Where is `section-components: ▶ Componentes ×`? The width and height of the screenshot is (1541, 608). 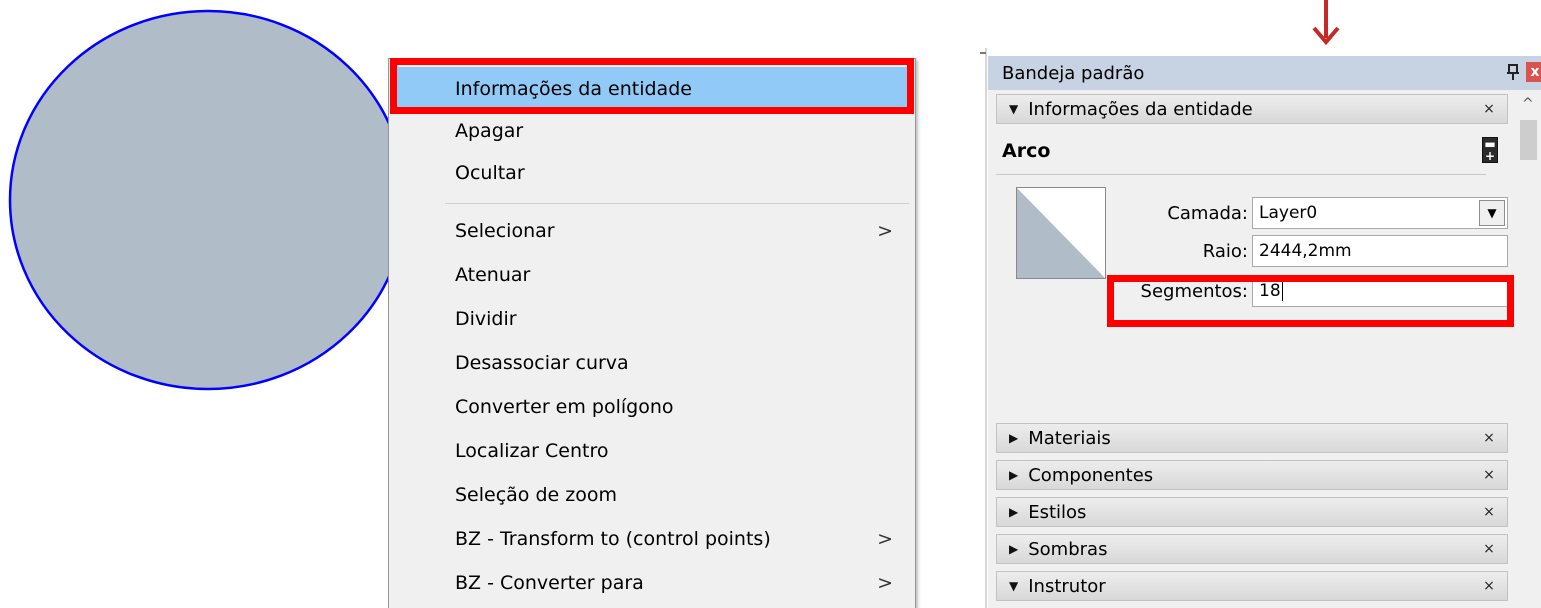
section-components: ▶ Componentes × is located at coordinates (1252, 475).